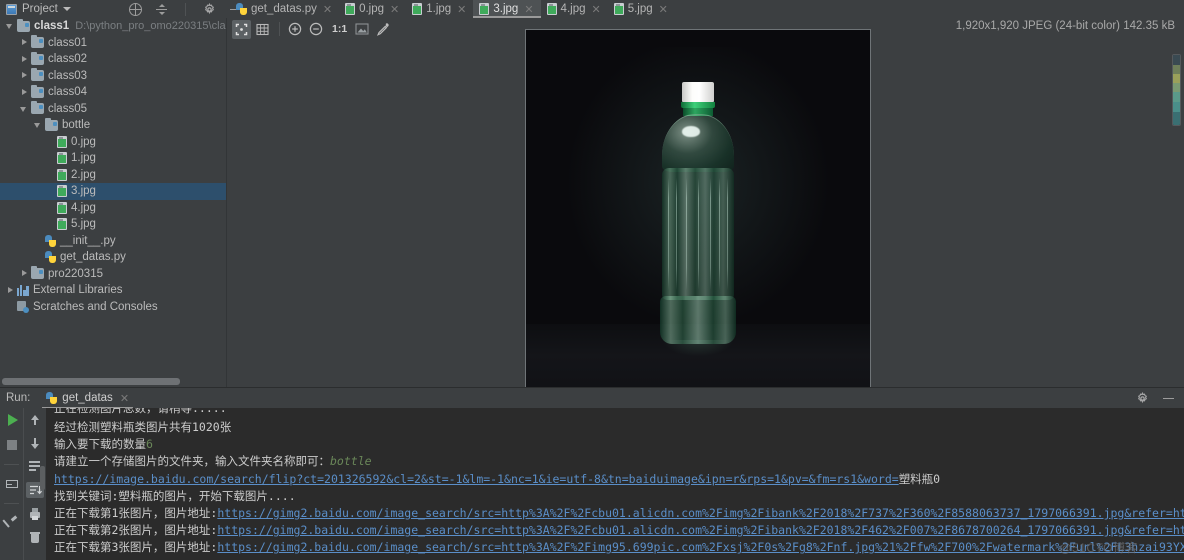  What do you see at coordinates (262, 29) in the screenshot?
I see `toggle-grid-icon` at bounding box center [262, 29].